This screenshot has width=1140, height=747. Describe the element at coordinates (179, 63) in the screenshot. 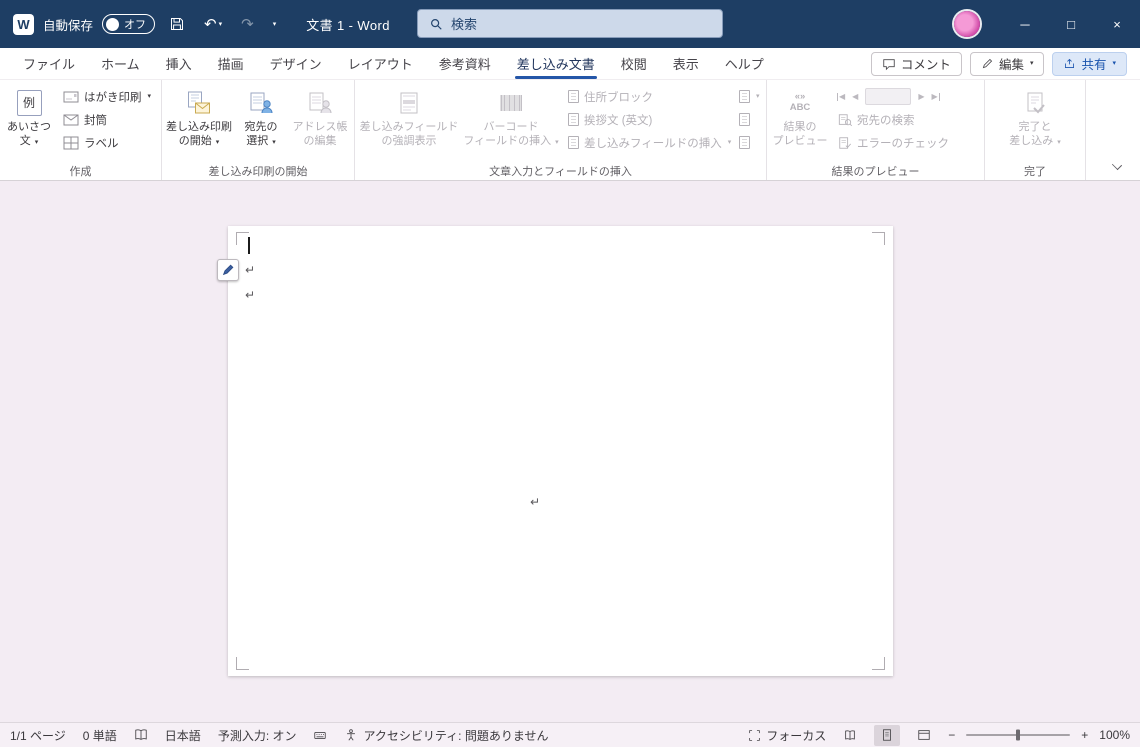

I see `tab-insert: 挿入` at that location.